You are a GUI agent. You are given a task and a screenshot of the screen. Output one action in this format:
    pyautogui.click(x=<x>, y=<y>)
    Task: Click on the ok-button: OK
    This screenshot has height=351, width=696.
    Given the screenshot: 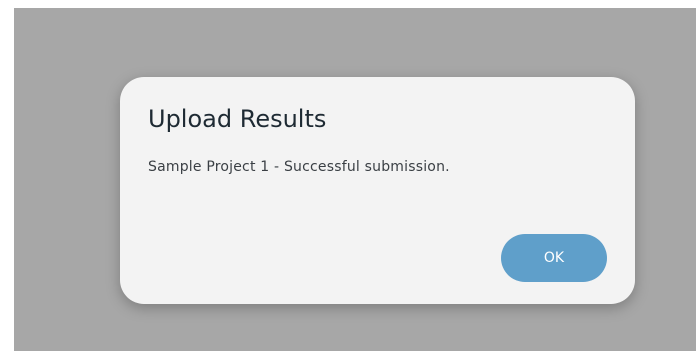 What is the action you would take?
    pyautogui.click(x=554, y=258)
    